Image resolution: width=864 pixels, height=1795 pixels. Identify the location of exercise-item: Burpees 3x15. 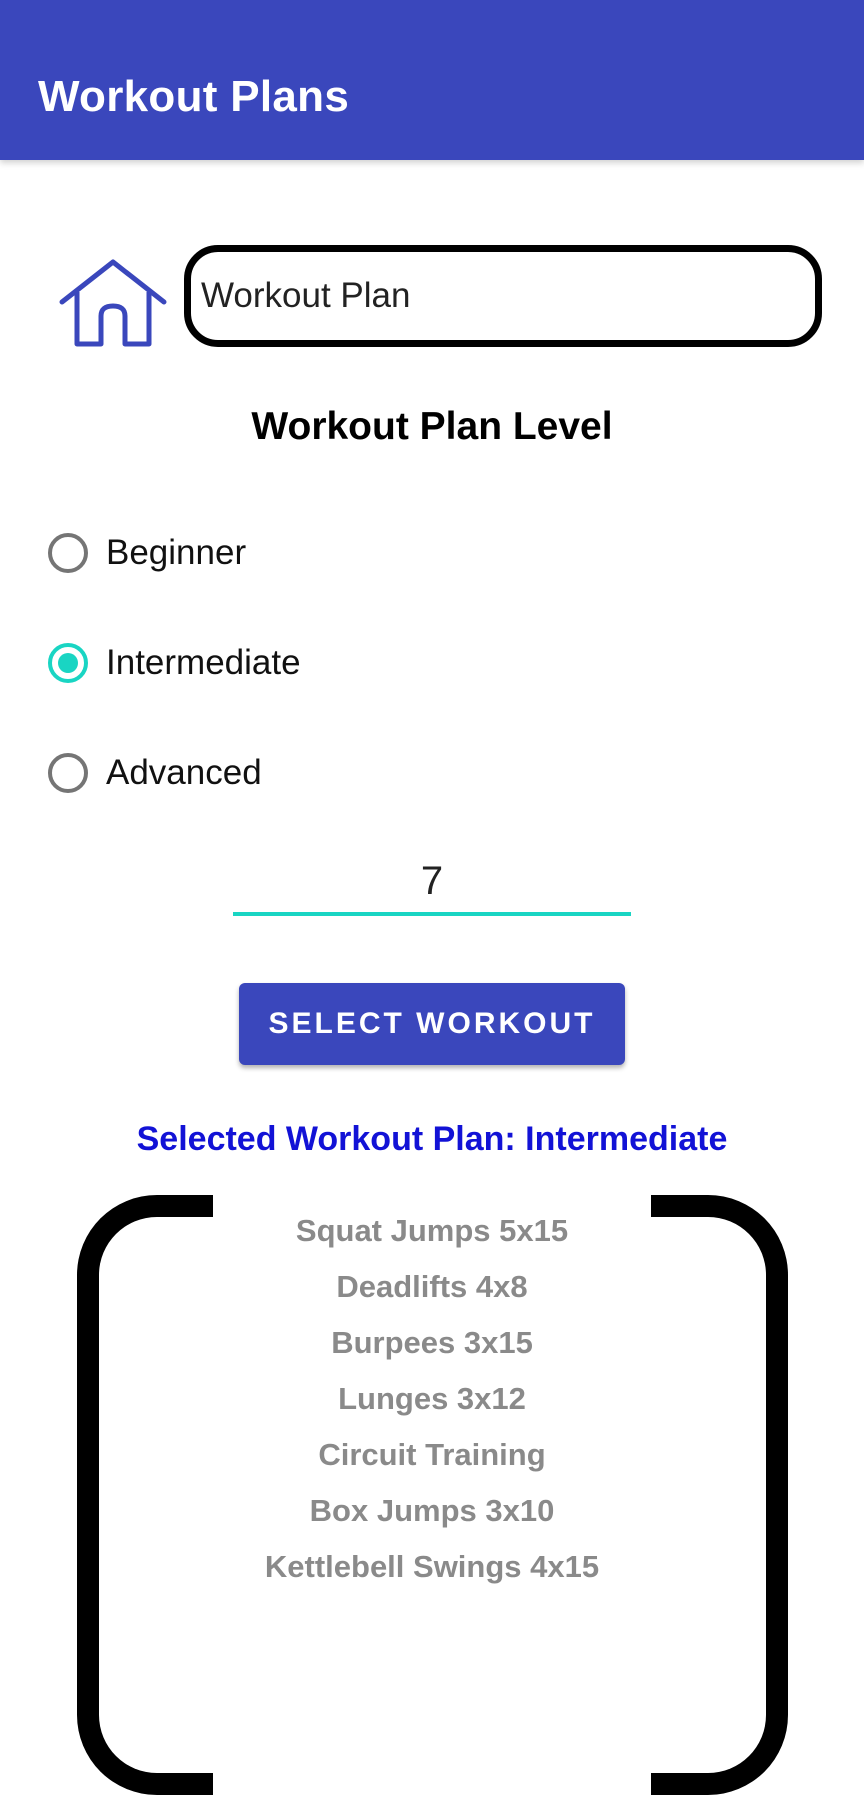
(432, 1342).